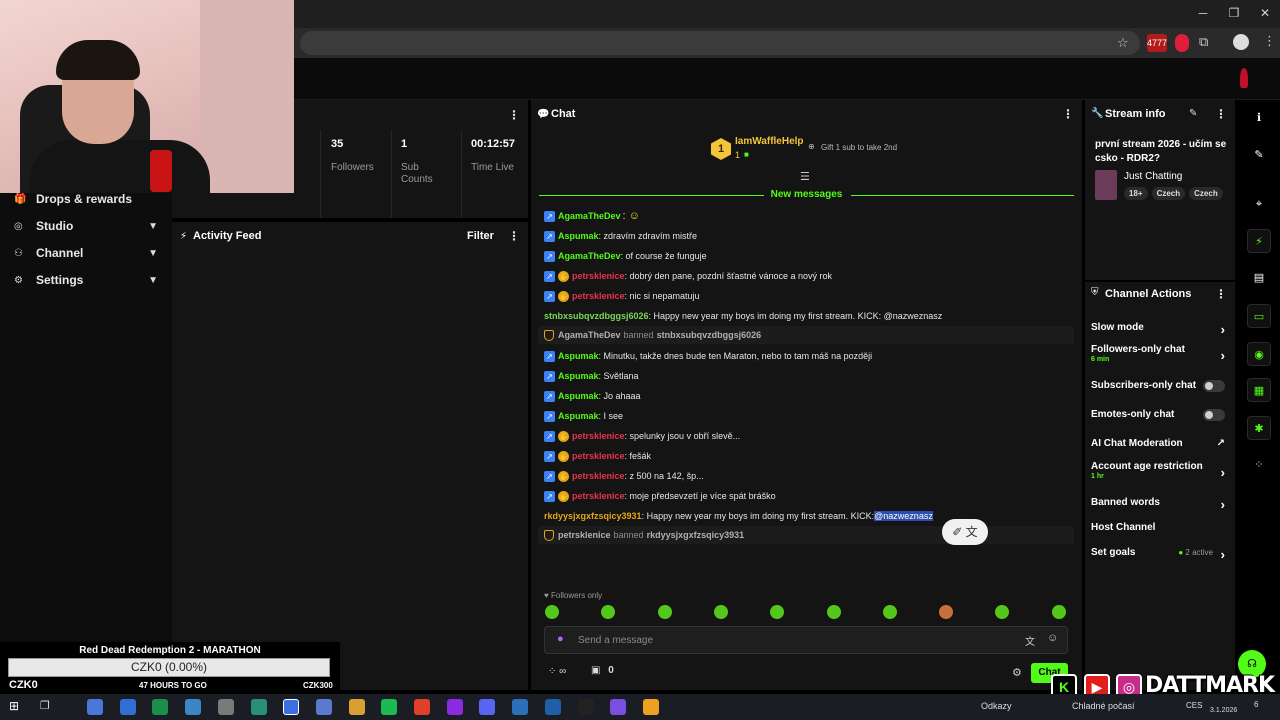 The height and width of the screenshot is (720, 1280). Describe the element at coordinates (1259, 118) in the screenshot. I see `info-icon: ℹ` at that location.